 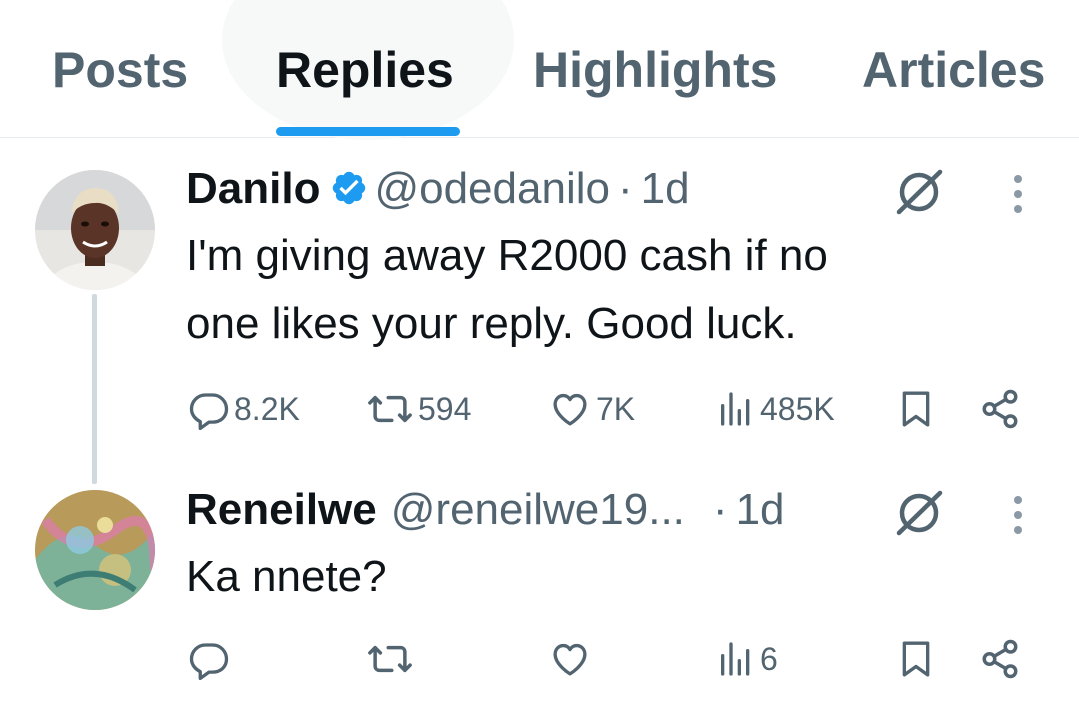 What do you see at coordinates (94, 389) in the screenshot?
I see `thread-connector` at bounding box center [94, 389].